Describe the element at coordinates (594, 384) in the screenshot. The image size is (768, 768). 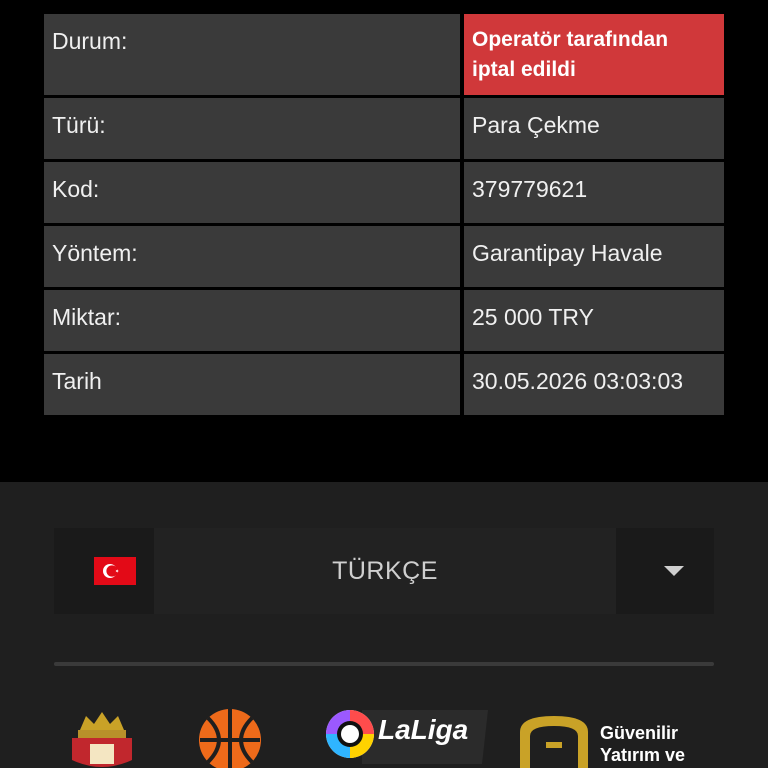
I see `date-value: 30.05.2026 03:03:03` at that location.